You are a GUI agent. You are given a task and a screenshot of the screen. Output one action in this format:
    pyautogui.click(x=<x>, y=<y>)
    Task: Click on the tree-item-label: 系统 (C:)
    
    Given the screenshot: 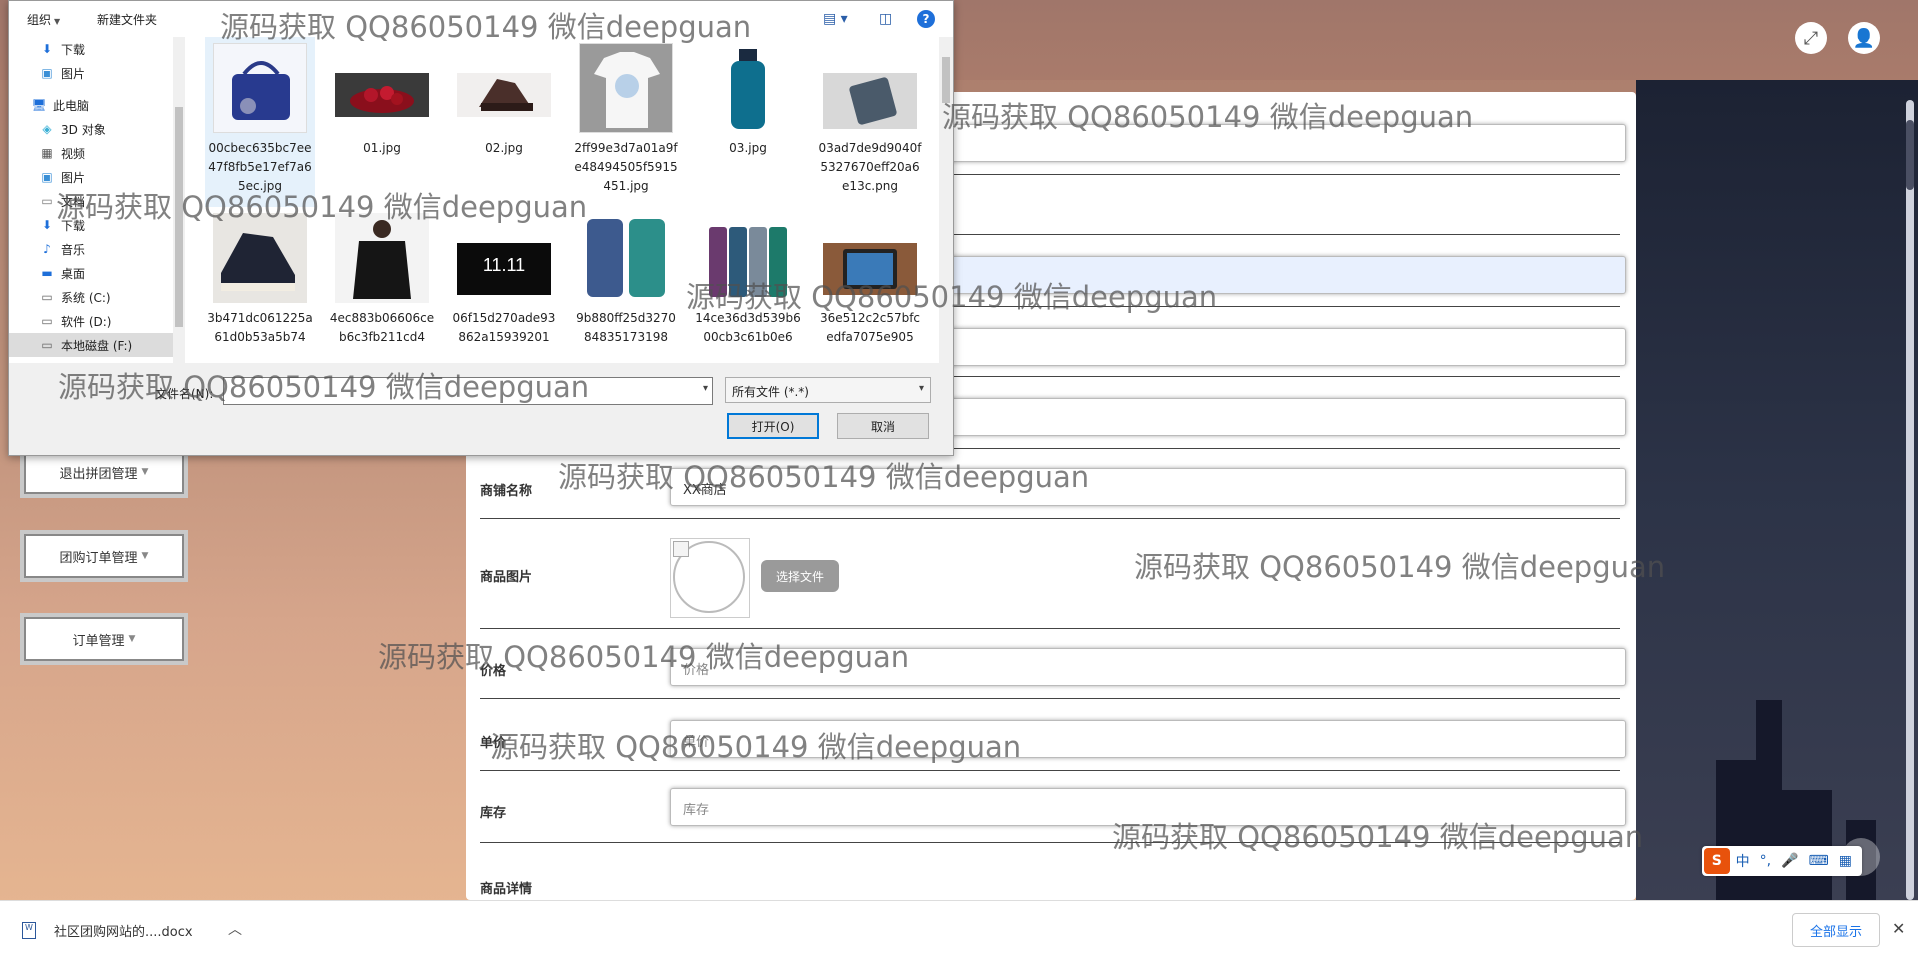 What is the action you would take?
    pyautogui.click(x=86, y=297)
    